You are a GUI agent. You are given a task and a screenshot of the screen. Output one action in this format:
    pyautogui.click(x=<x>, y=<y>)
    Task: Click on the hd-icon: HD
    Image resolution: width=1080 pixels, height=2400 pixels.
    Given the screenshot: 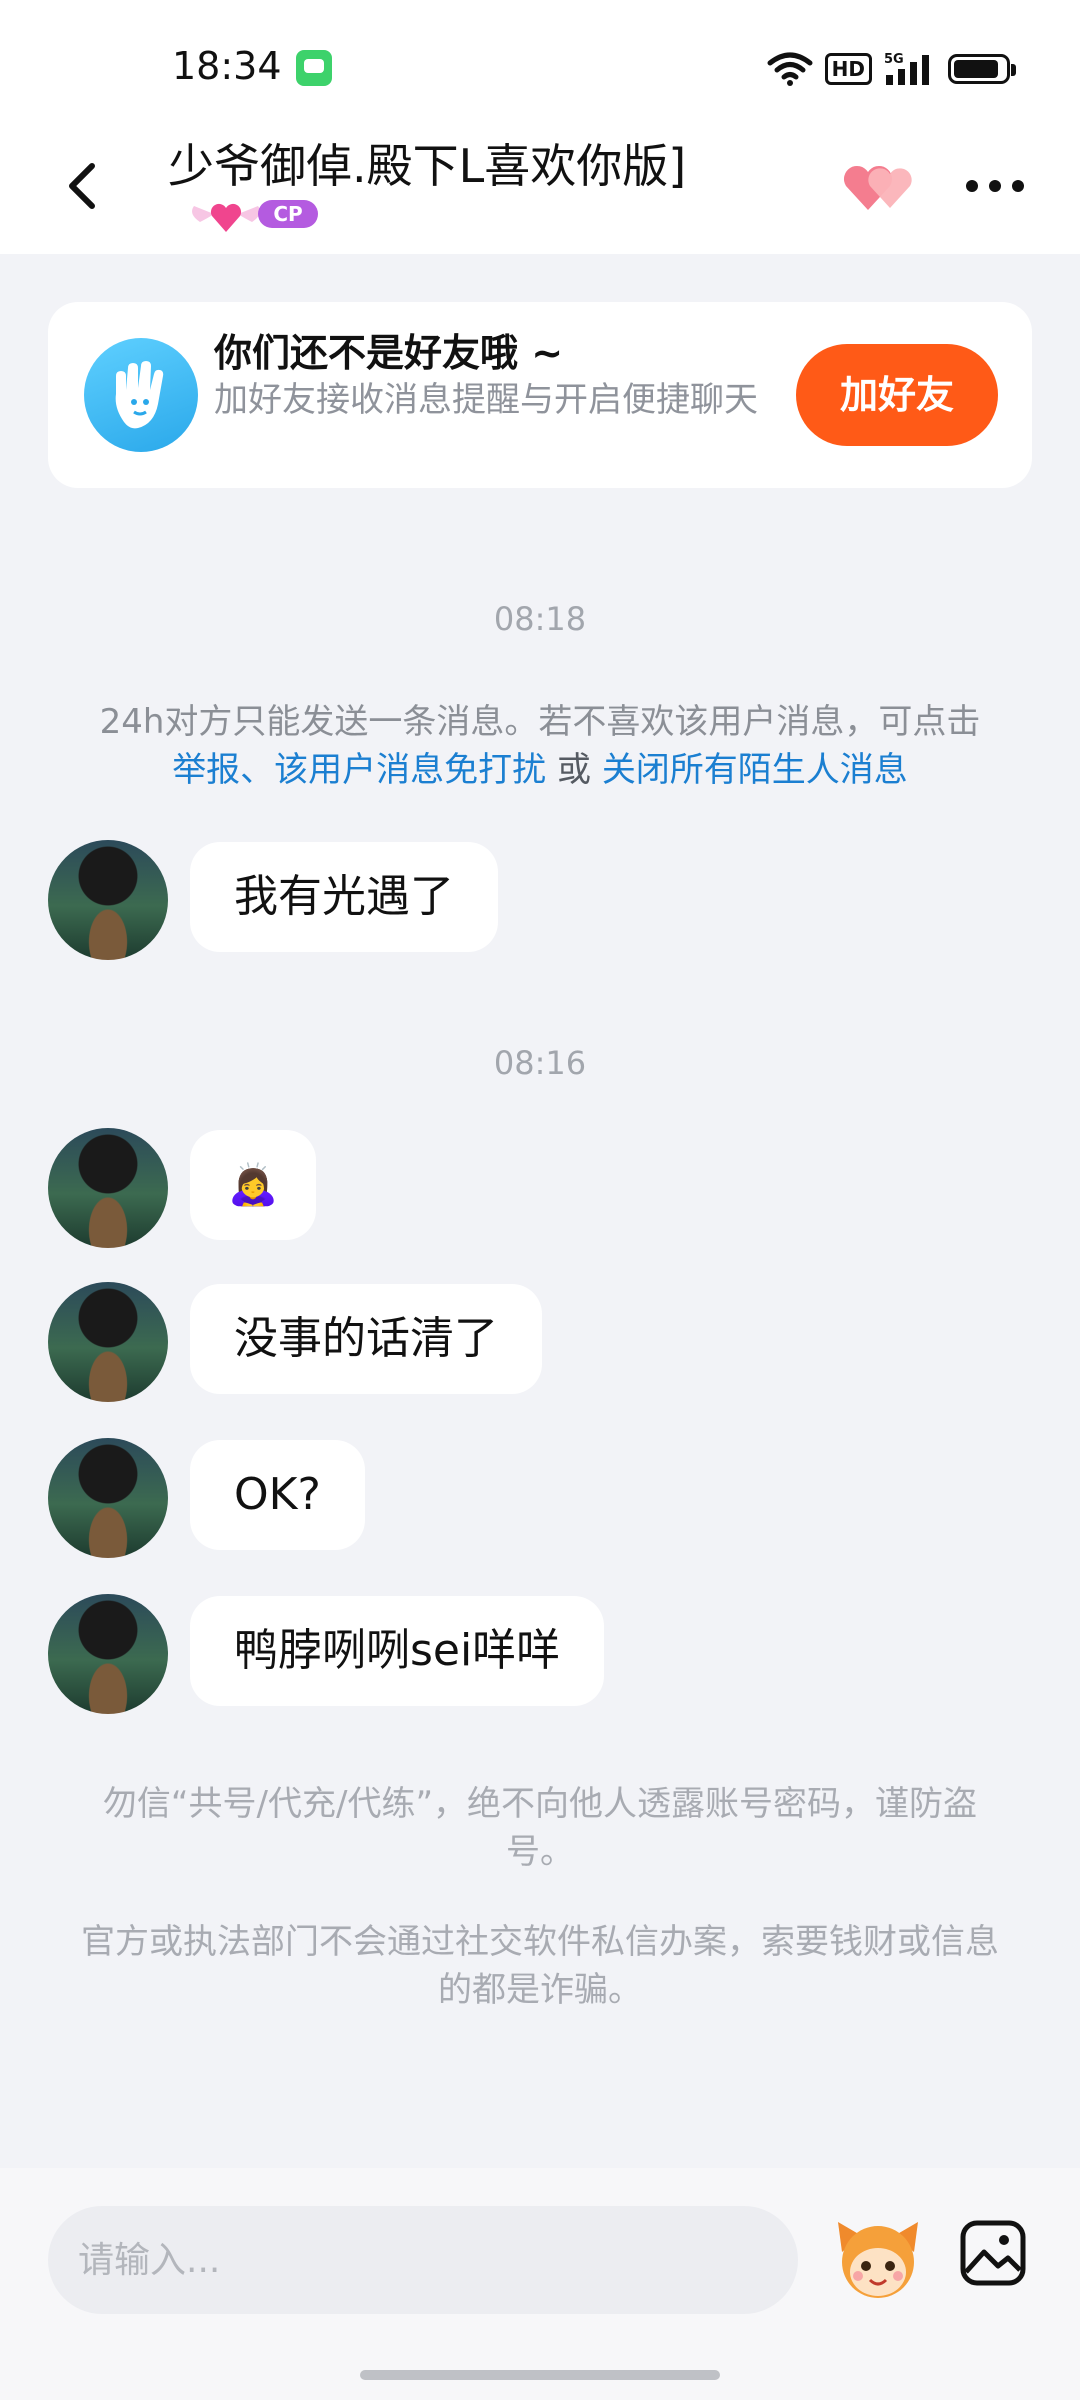 What is the action you would take?
    pyautogui.click(x=848, y=69)
    